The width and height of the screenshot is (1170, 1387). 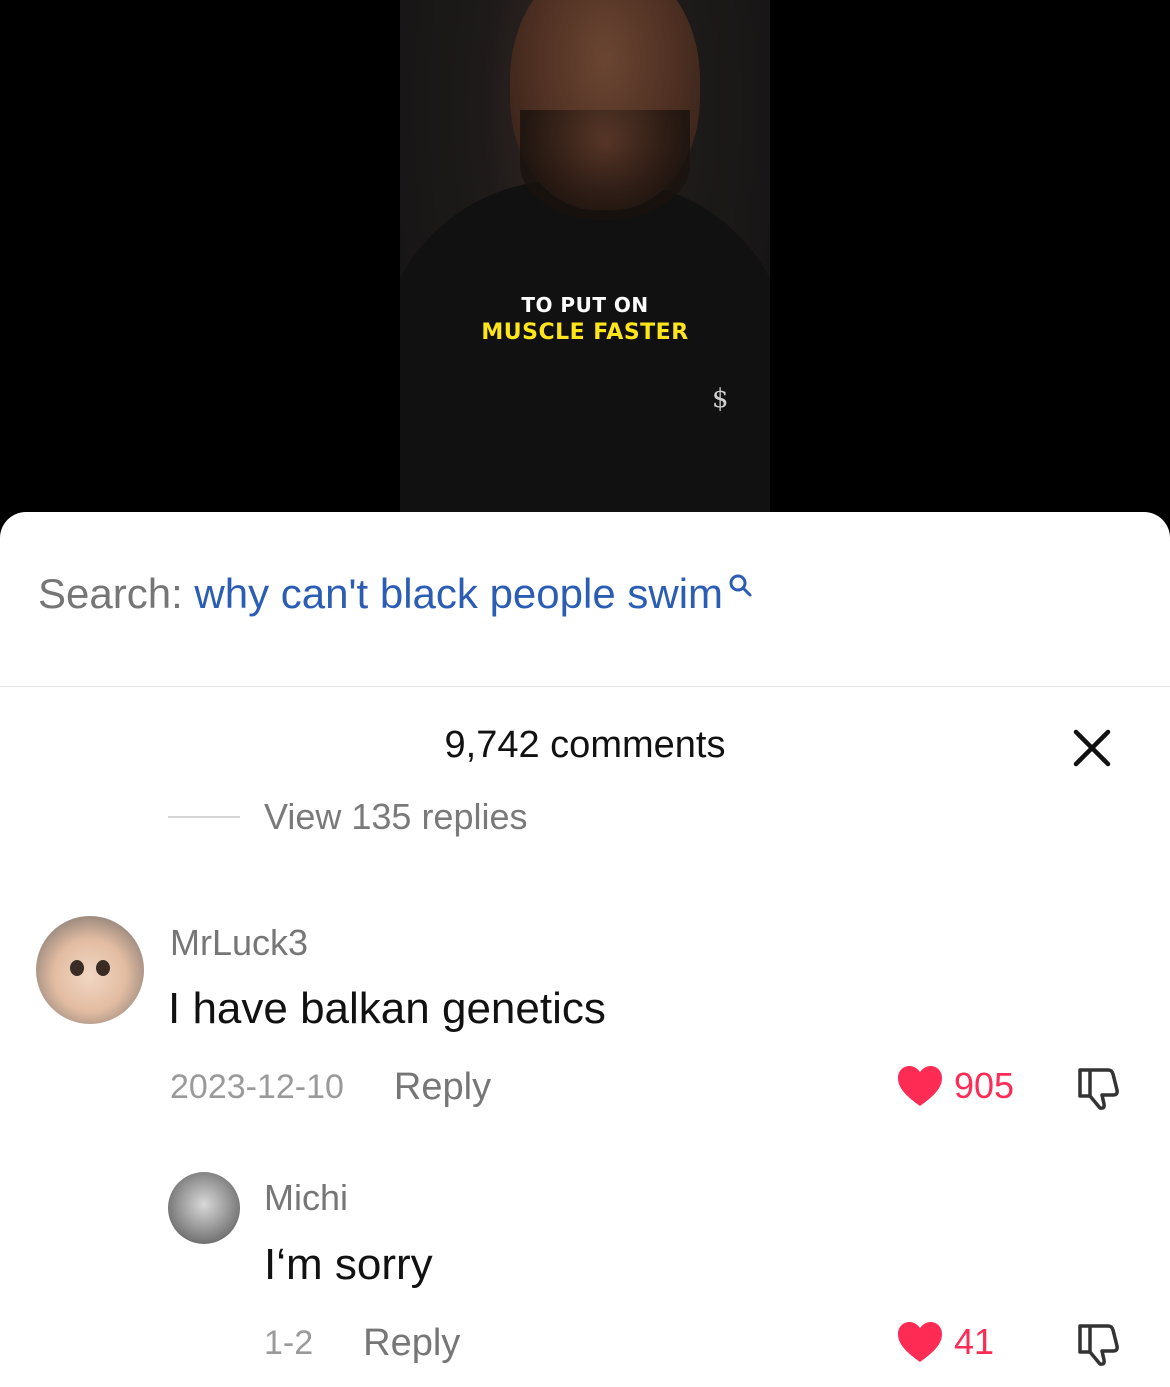 I want to click on view-replies-button: View 135 replies, so click(x=348, y=817).